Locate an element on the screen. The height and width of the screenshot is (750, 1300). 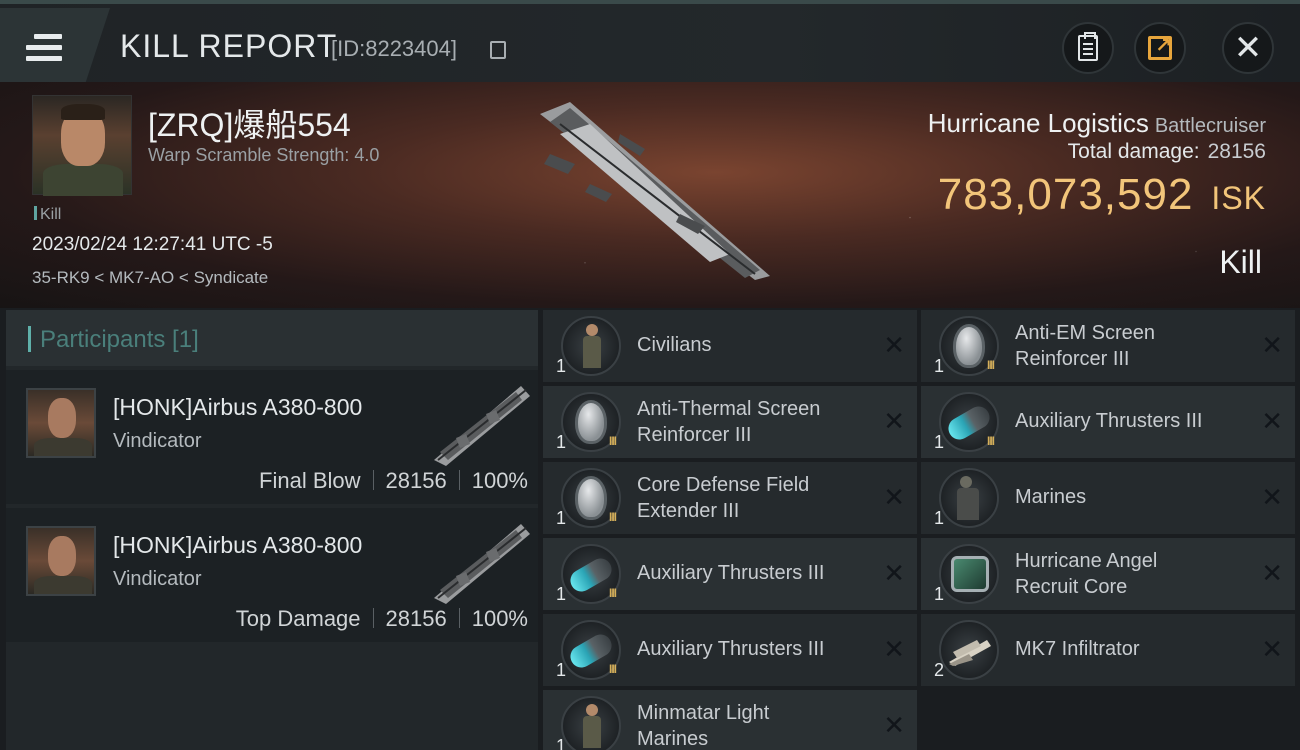
item-row: III 1 Core Defense Field Extender III ✕ is located at coordinates (730, 498).